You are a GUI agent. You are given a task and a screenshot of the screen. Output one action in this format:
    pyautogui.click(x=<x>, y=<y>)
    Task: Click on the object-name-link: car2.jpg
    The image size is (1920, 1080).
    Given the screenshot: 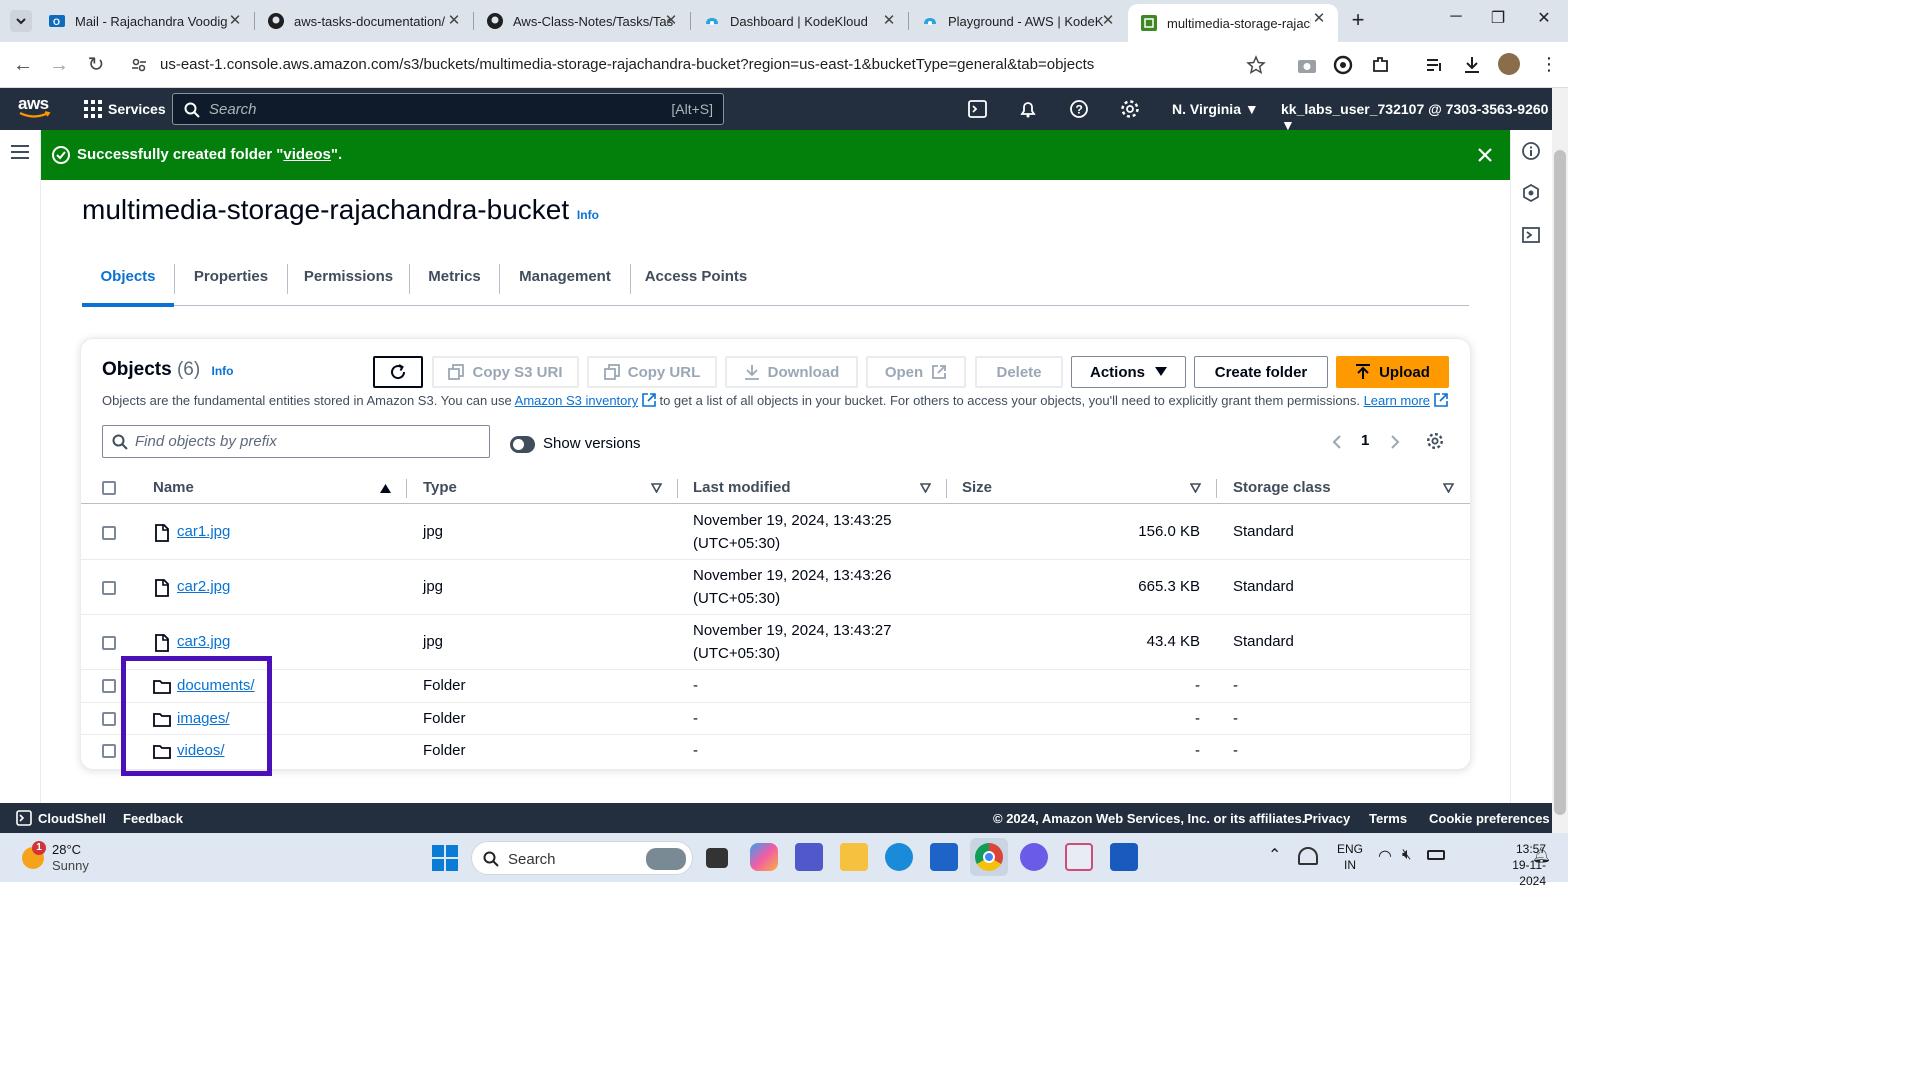 What is the action you would take?
    pyautogui.click(x=203, y=586)
    